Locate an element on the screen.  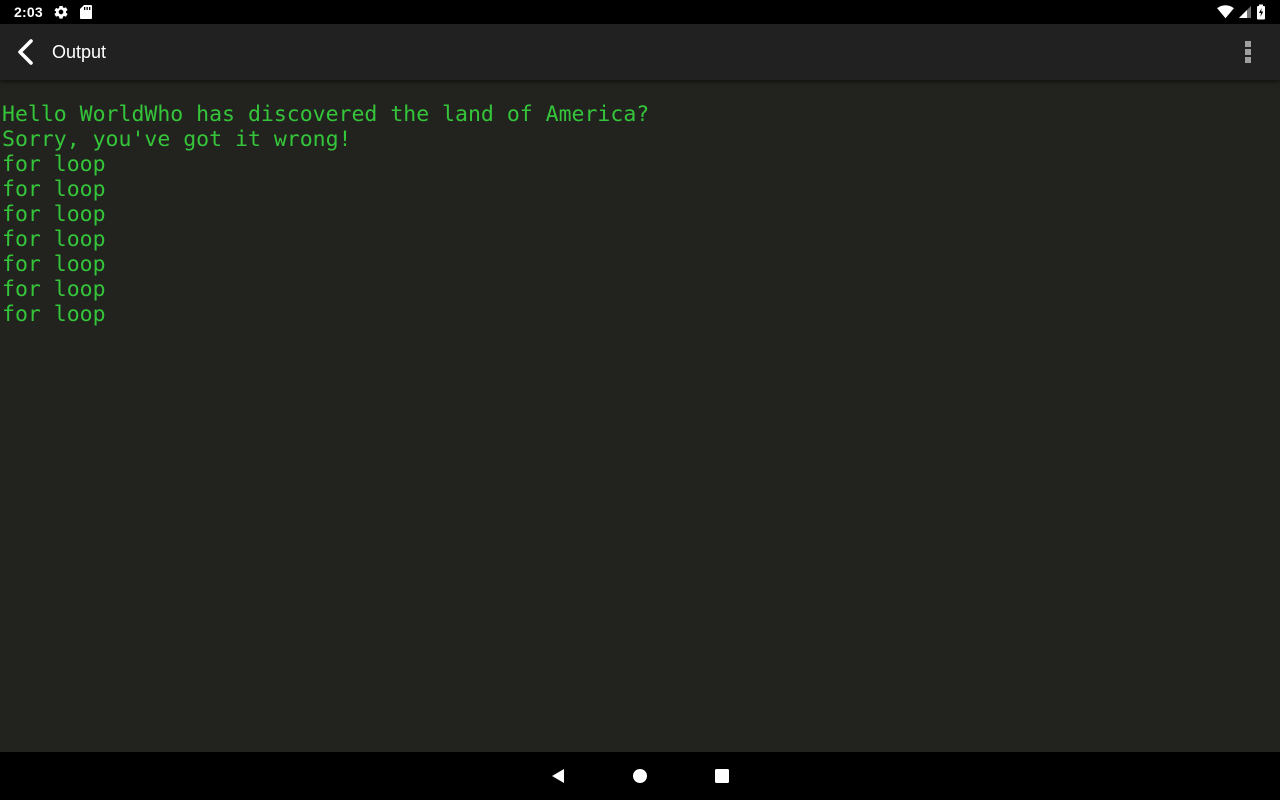
chevron-left-icon is located at coordinates (26, 52).